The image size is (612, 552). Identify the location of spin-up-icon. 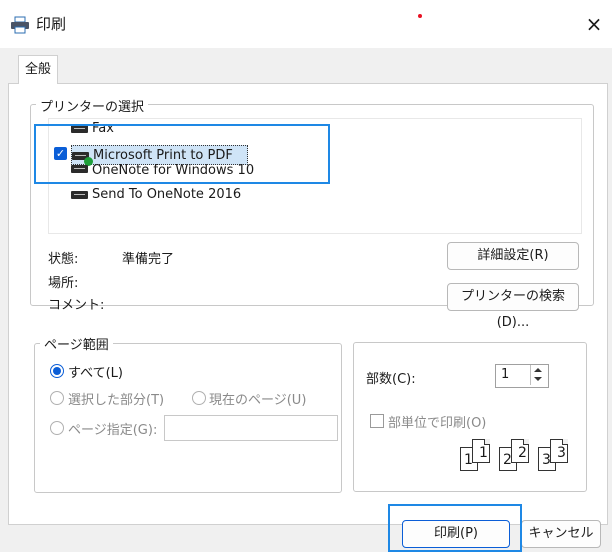
(538, 370).